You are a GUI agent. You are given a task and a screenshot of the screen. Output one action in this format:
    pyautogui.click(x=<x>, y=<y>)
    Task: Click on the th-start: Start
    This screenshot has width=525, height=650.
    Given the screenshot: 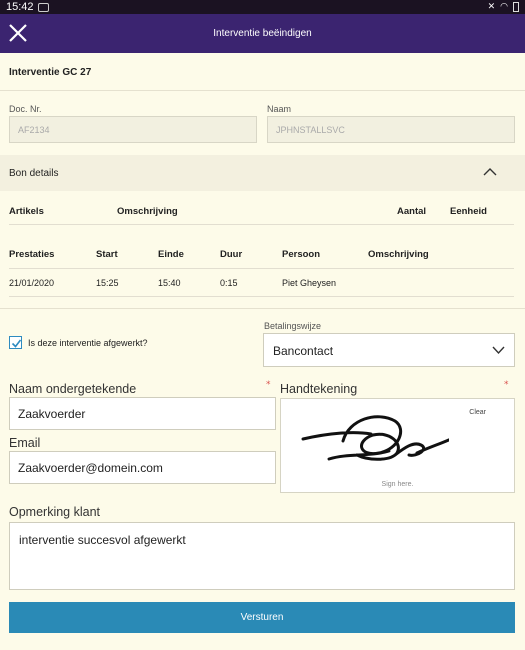 What is the action you would take?
    pyautogui.click(x=107, y=254)
    